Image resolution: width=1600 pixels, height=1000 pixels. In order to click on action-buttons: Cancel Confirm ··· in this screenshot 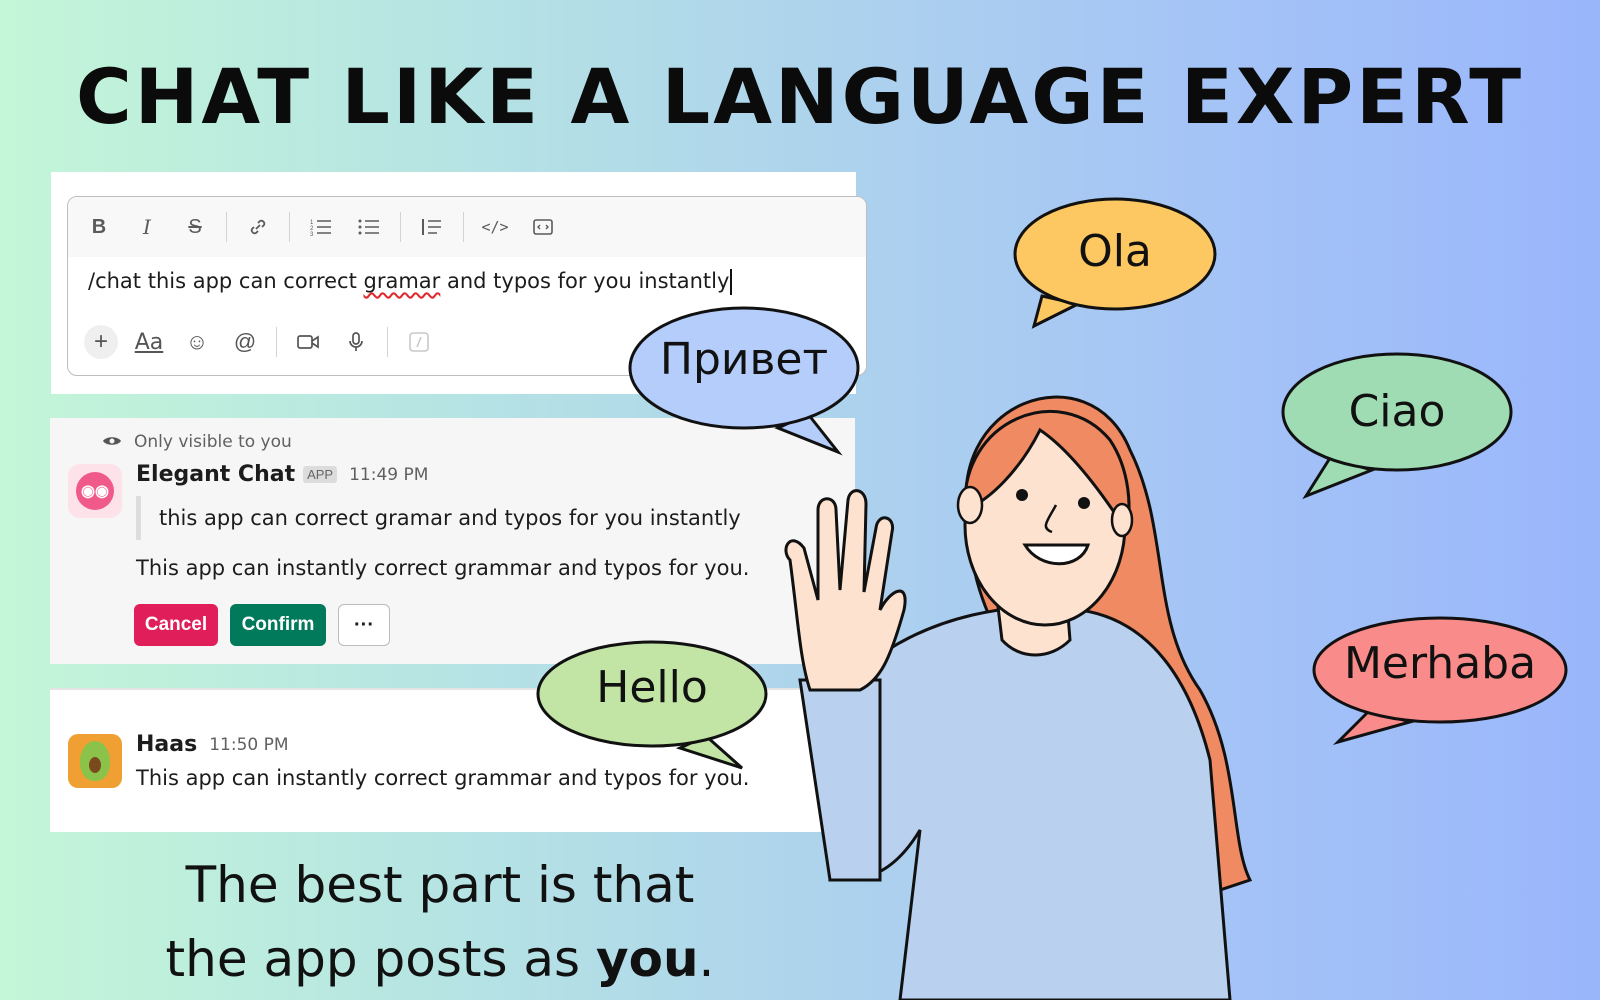, I will do `click(268, 625)`.